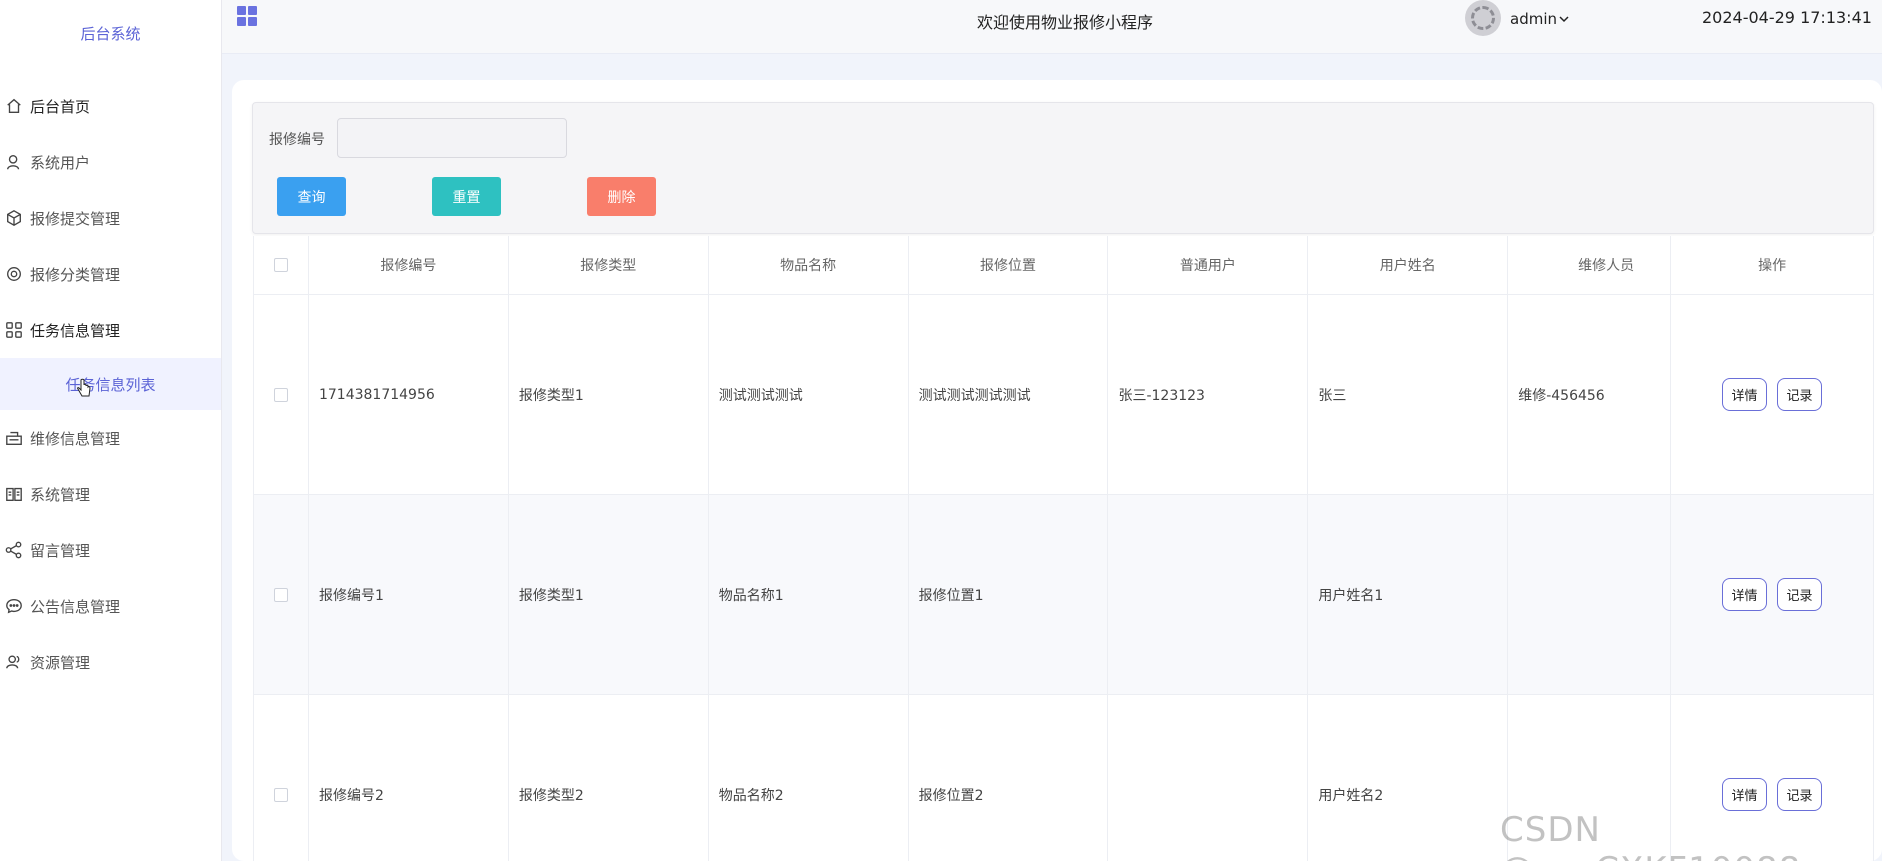 The width and height of the screenshot is (1882, 861). I want to click on table-cell: 维修-456456, so click(1590, 394).